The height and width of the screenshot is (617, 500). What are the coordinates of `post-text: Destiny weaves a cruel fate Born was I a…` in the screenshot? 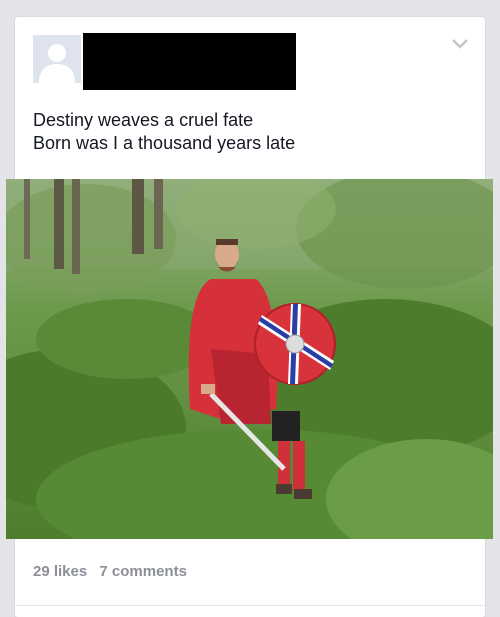 It's located at (248, 132).